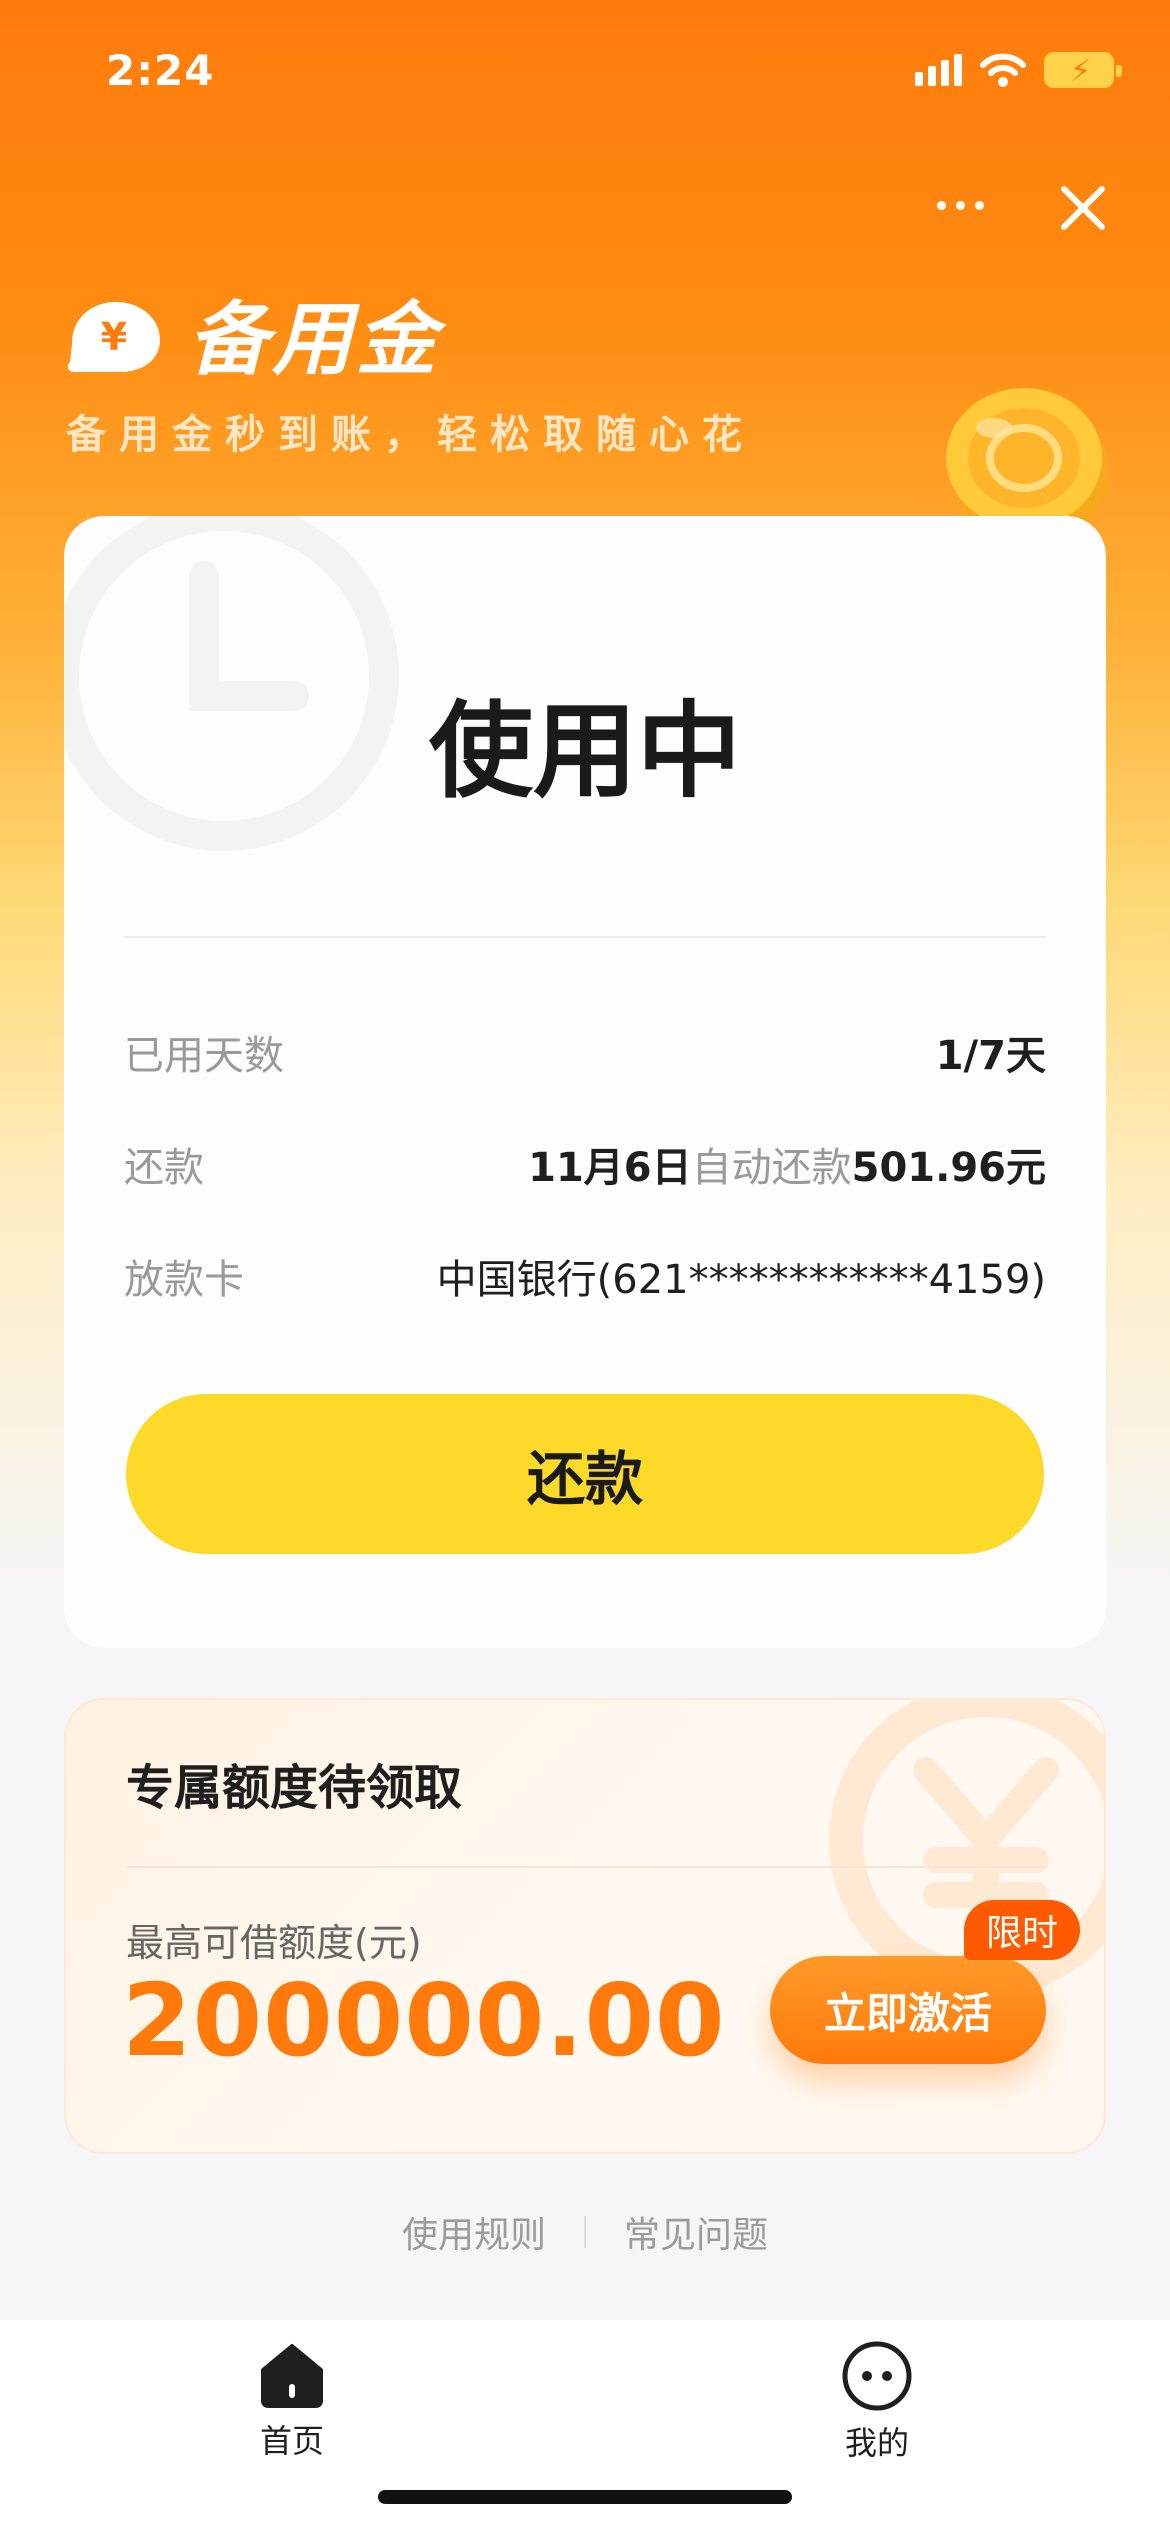  I want to click on loan-state-title: 使用中, so click(584, 751).